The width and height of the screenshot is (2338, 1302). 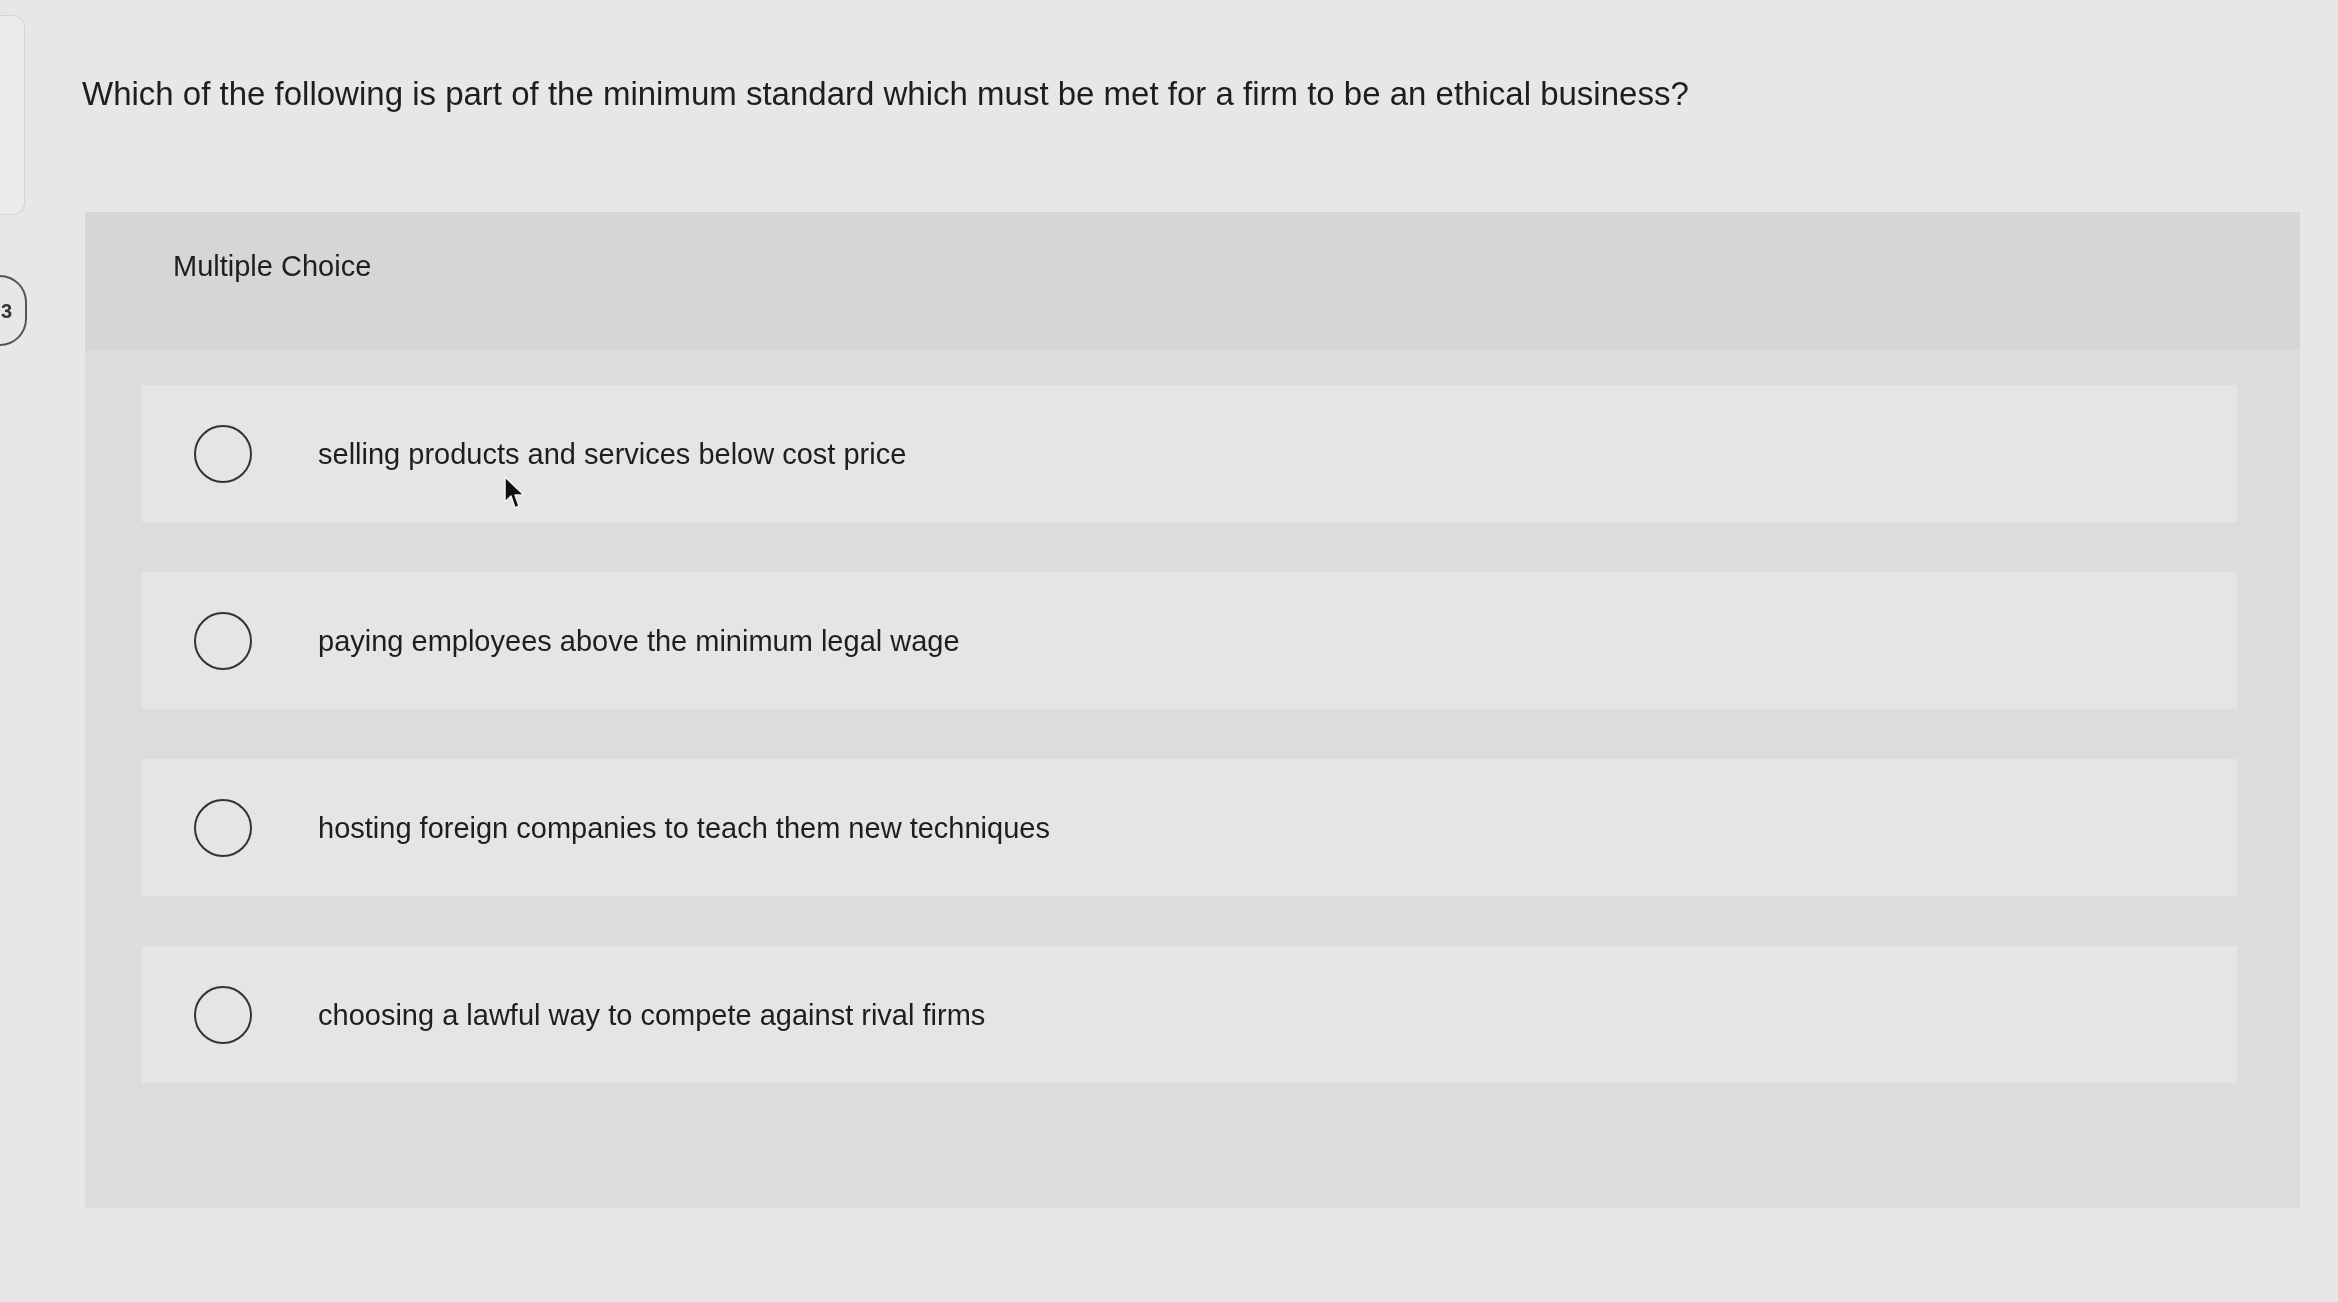 What do you see at coordinates (886, 94) in the screenshot?
I see `question-text: Which of the following is part of the minimum standard which must be met for a firm to be an ethical business?` at bounding box center [886, 94].